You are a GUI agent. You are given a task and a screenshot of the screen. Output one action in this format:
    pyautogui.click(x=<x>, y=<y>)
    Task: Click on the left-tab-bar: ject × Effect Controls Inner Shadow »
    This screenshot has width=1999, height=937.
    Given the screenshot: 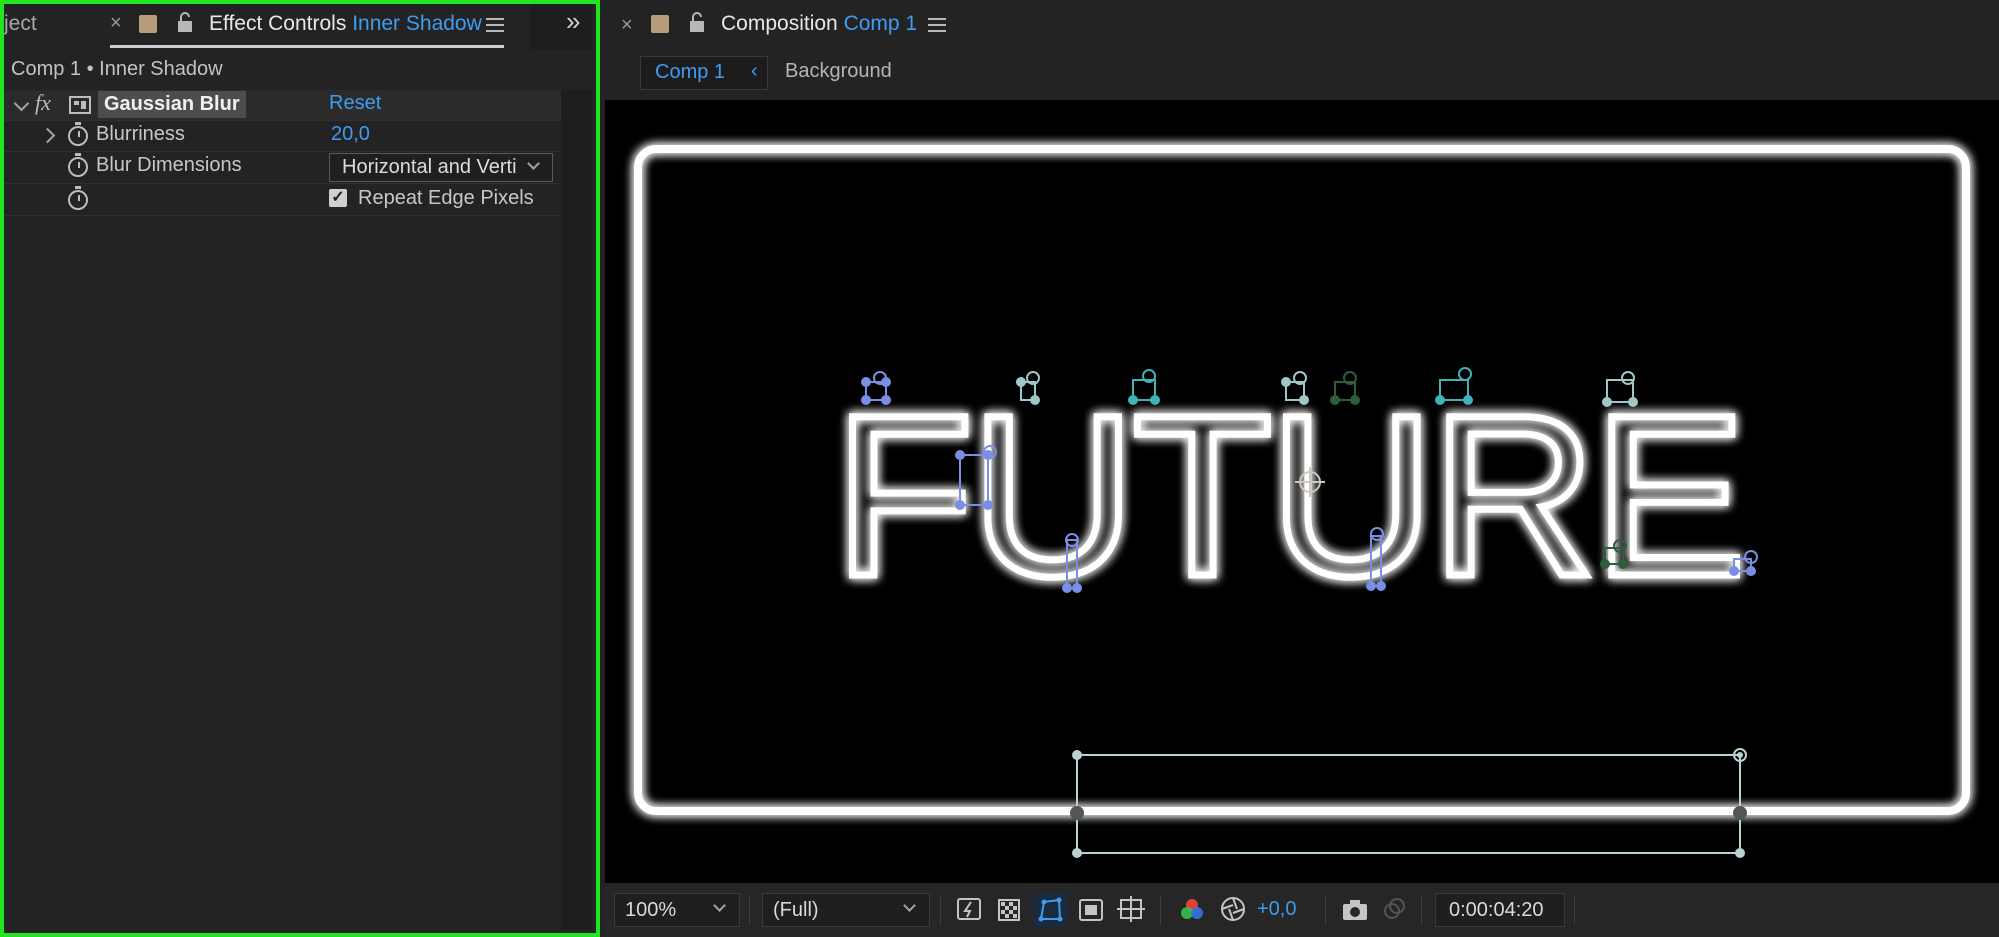 What is the action you would take?
    pyautogui.click(x=298, y=26)
    